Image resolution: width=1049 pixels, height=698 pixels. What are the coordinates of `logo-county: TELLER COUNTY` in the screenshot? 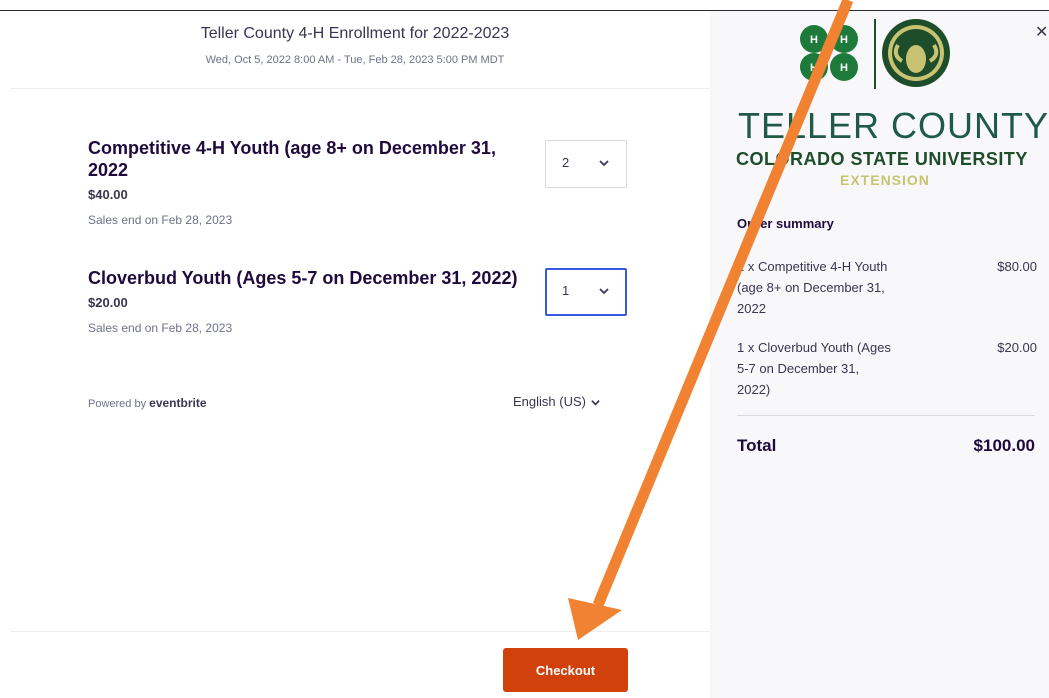 It's located at (893, 125).